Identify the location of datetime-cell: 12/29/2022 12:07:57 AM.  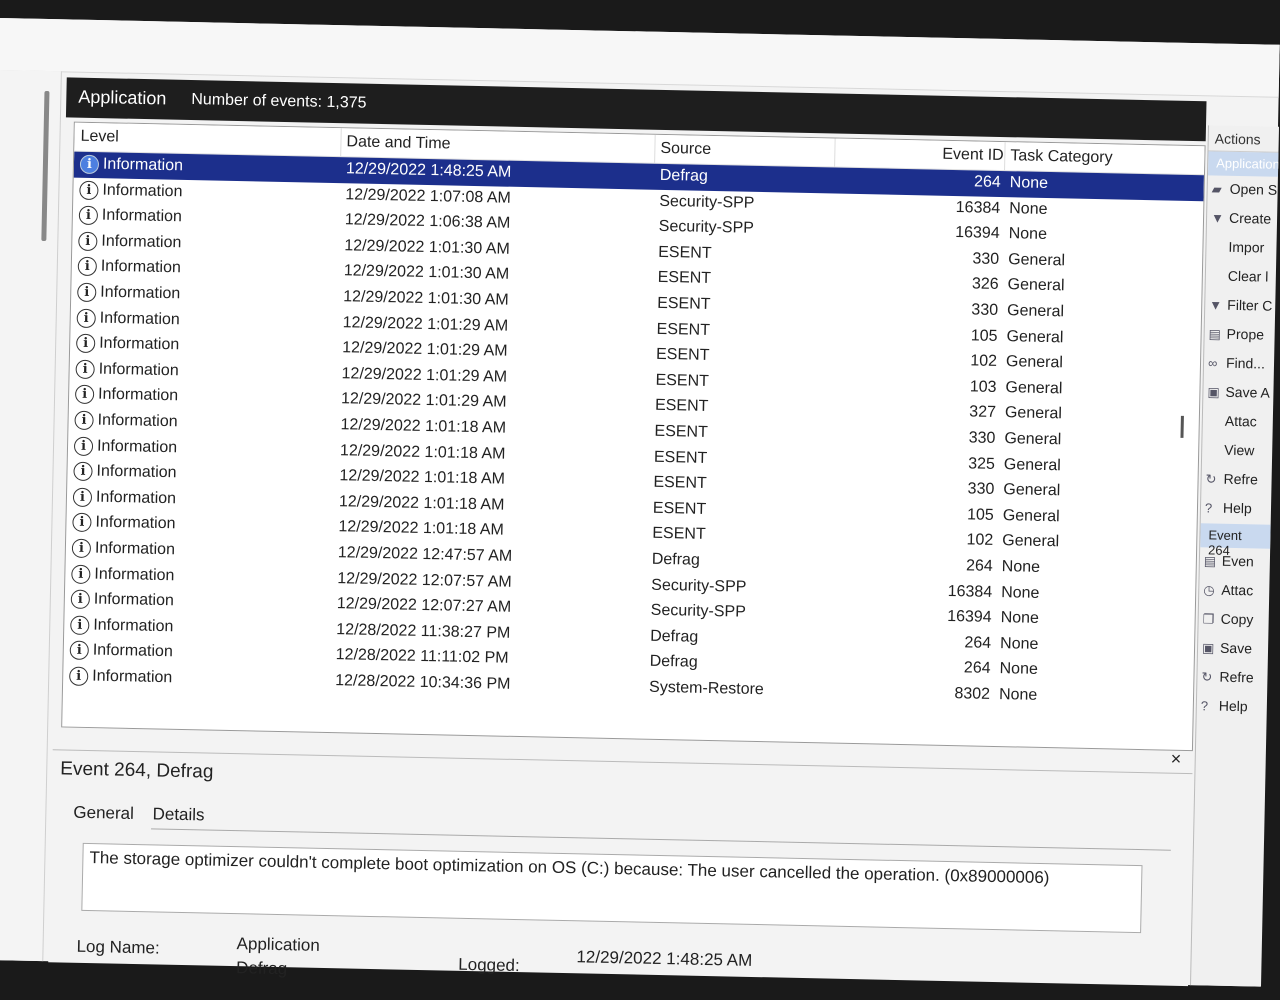
(424, 581).